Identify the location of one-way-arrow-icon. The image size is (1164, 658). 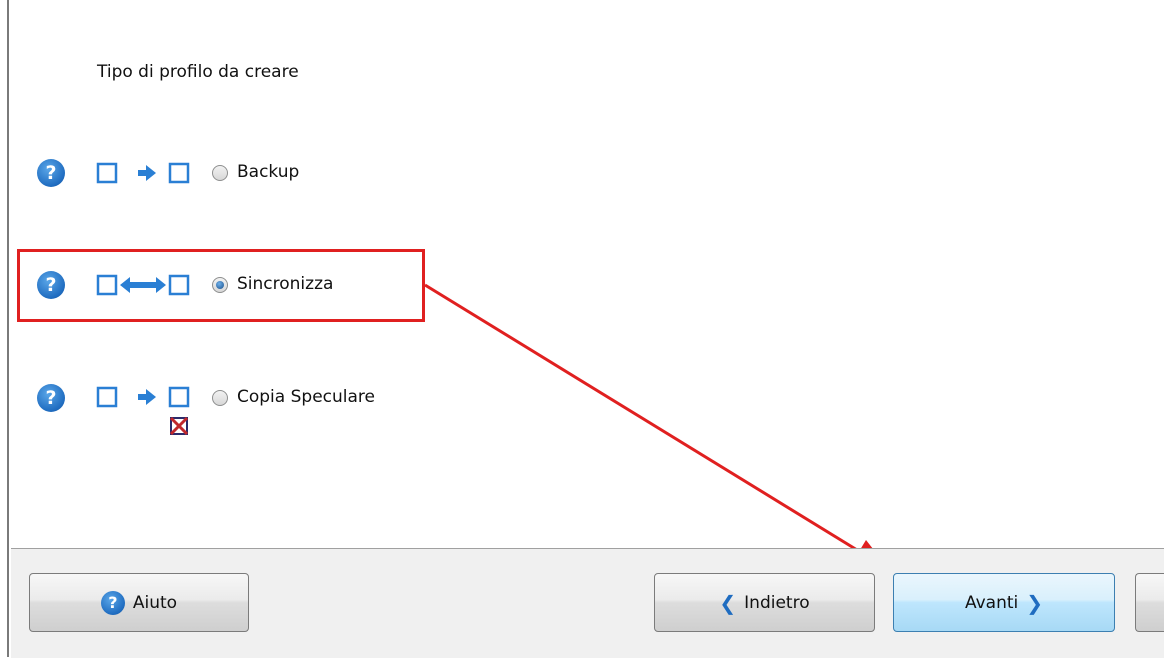
(143, 173).